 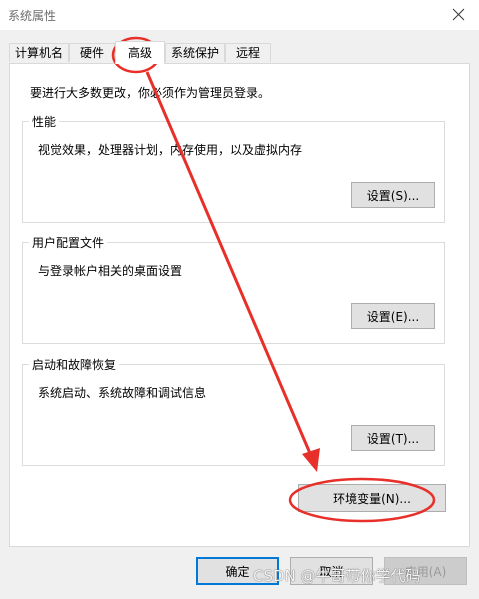 I want to click on tab-computer-name: 计算机名, so click(x=39, y=52).